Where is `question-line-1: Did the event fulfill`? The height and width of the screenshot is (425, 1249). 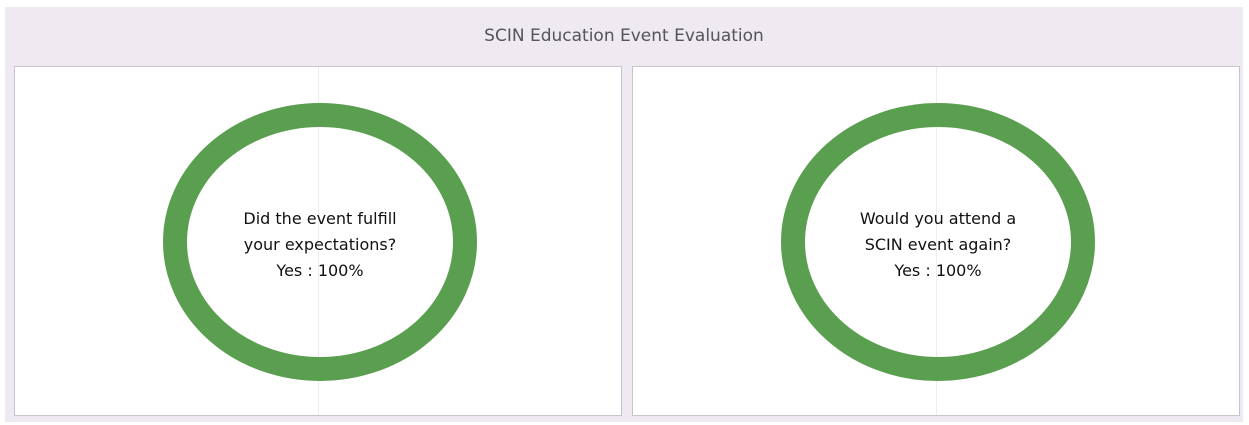 question-line-1: Did the event fulfill is located at coordinates (320, 218).